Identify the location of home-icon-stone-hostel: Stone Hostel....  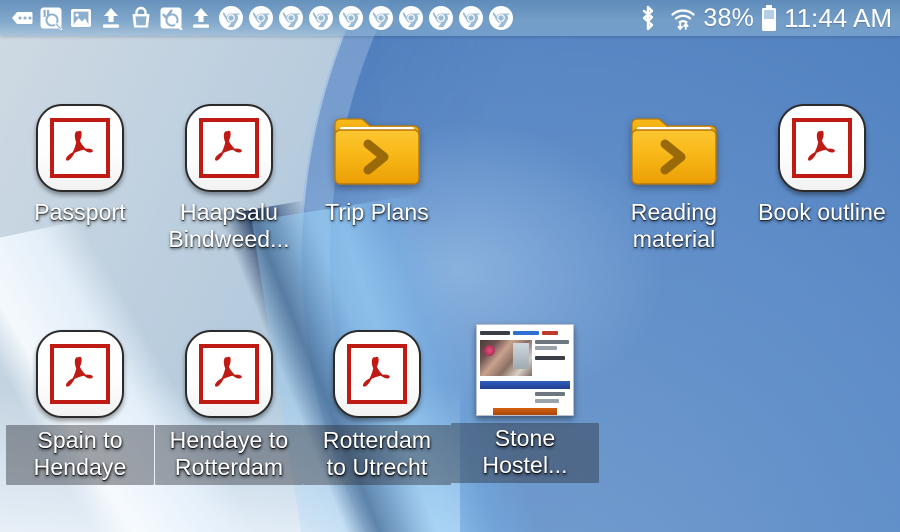
(525, 402).